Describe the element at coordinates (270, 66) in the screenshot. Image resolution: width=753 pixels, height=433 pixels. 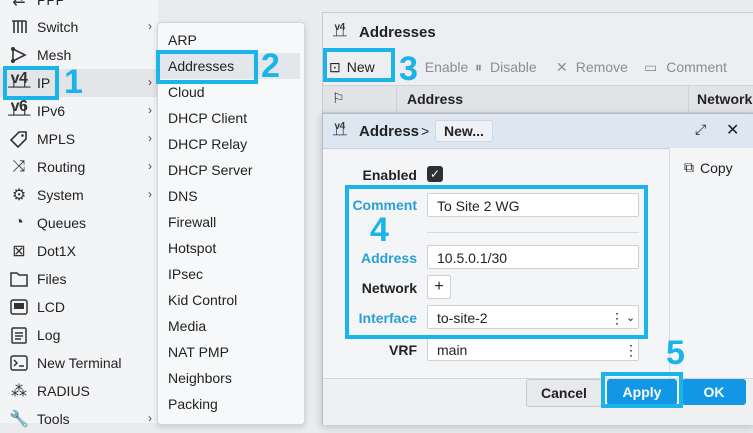
I see `annotation-step-2: 2` at that location.